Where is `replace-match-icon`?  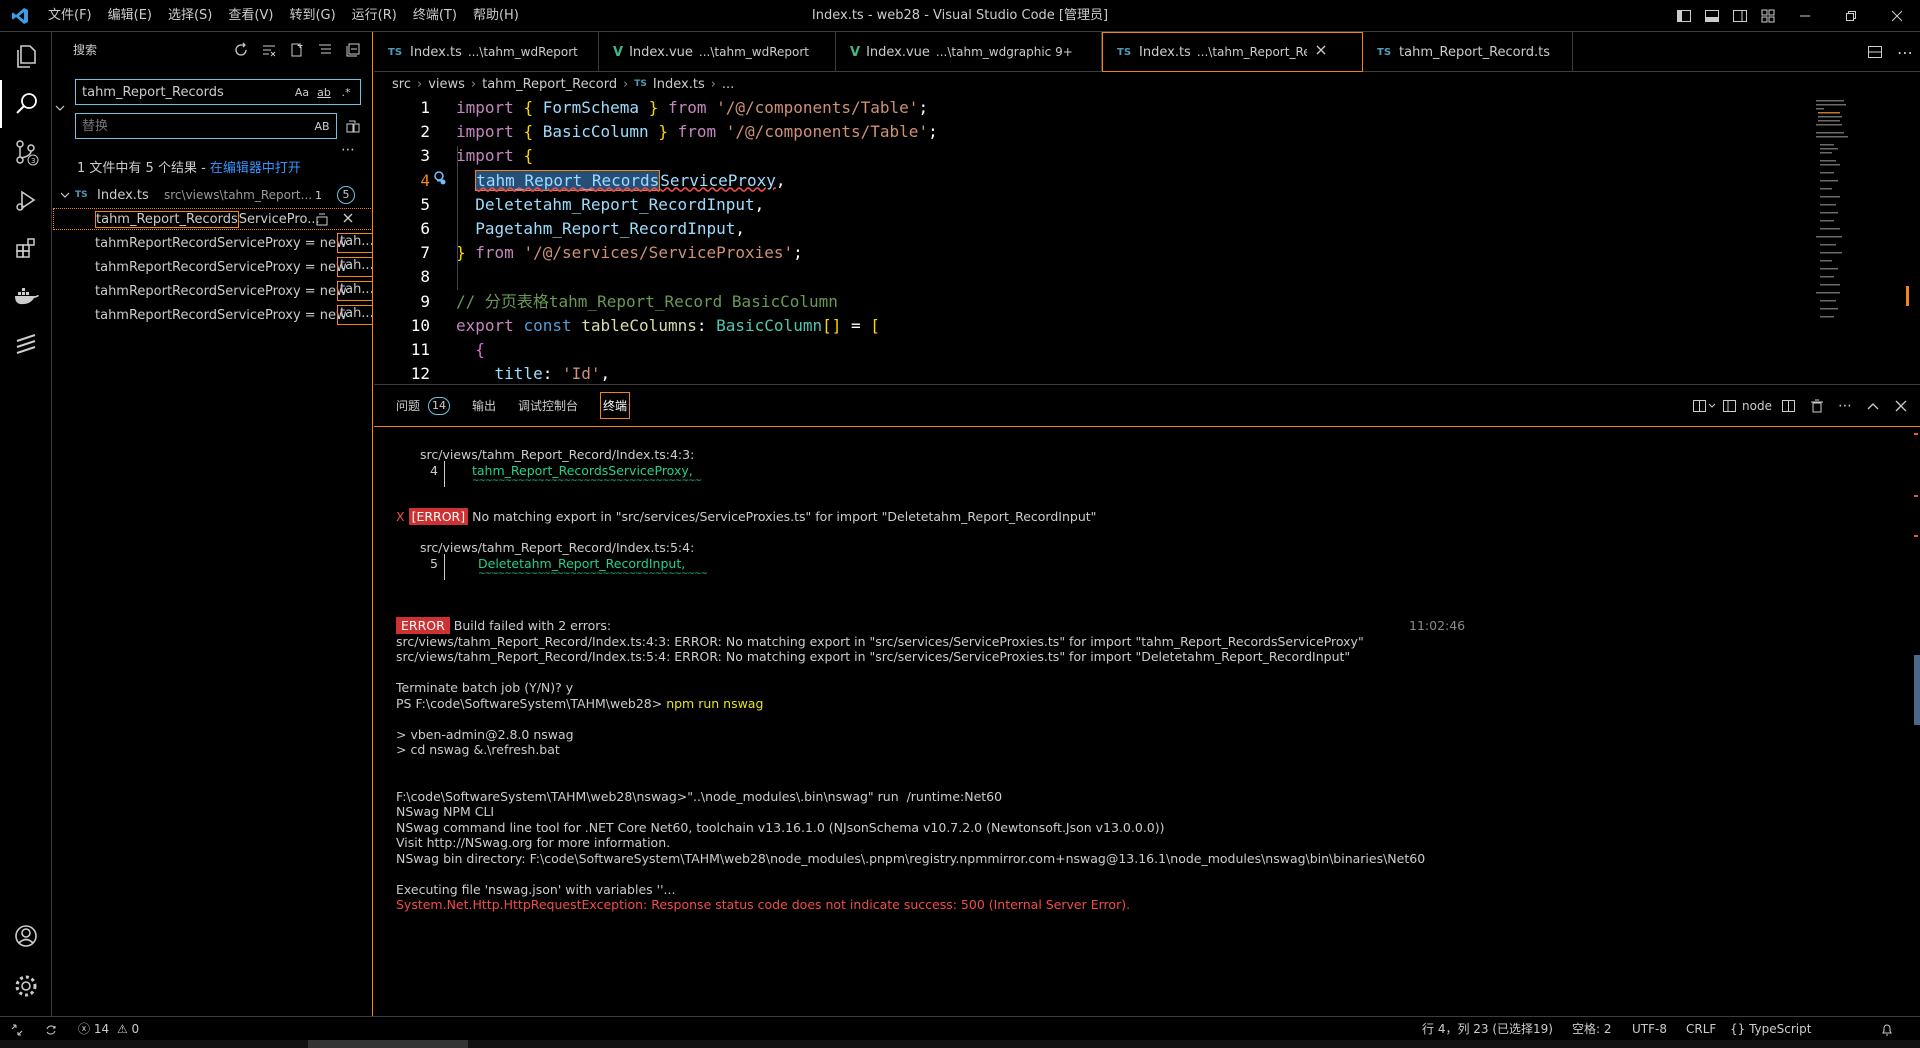 replace-match-icon is located at coordinates (322, 220).